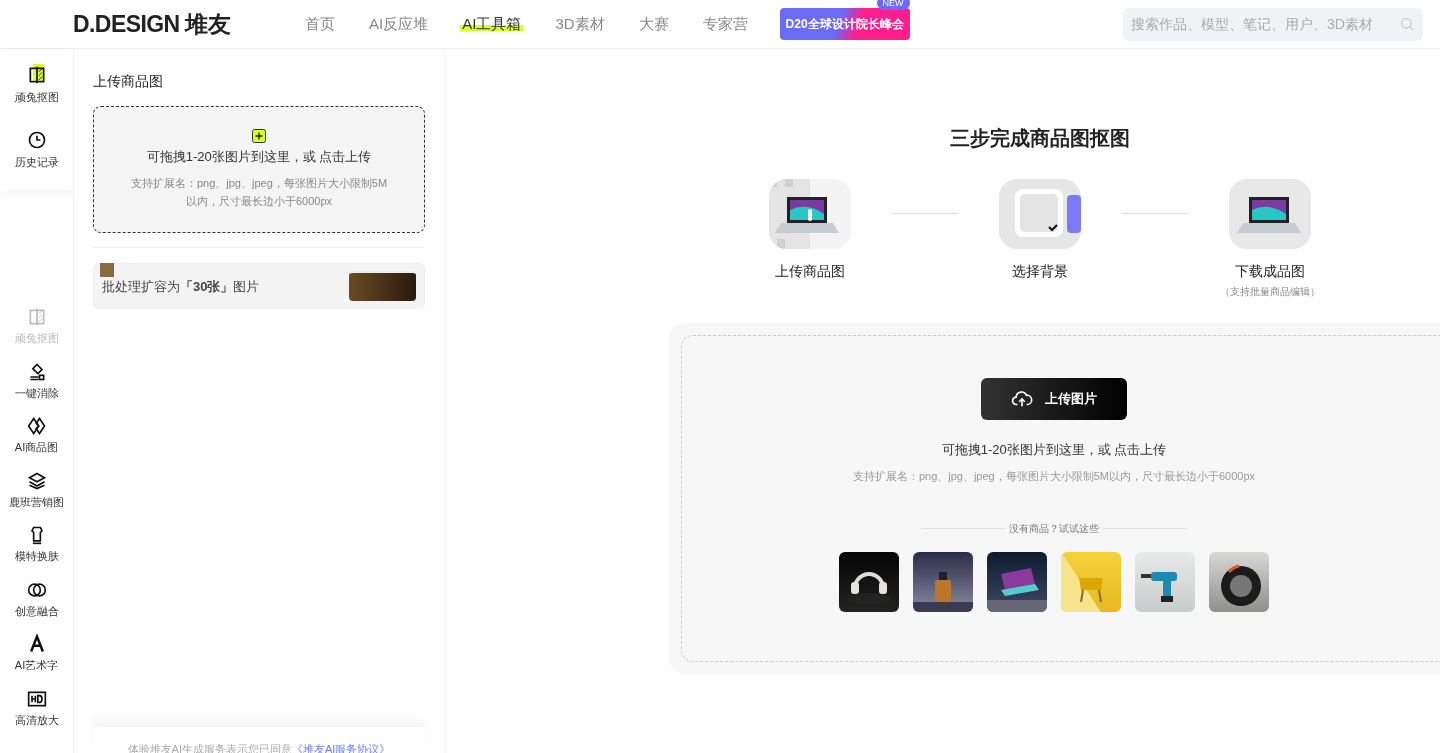 This screenshot has width=1440, height=753. What do you see at coordinates (1269, 292) in the screenshot?
I see `step-note: （支持批量商品编辑）` at bounding box center [1269, 292].